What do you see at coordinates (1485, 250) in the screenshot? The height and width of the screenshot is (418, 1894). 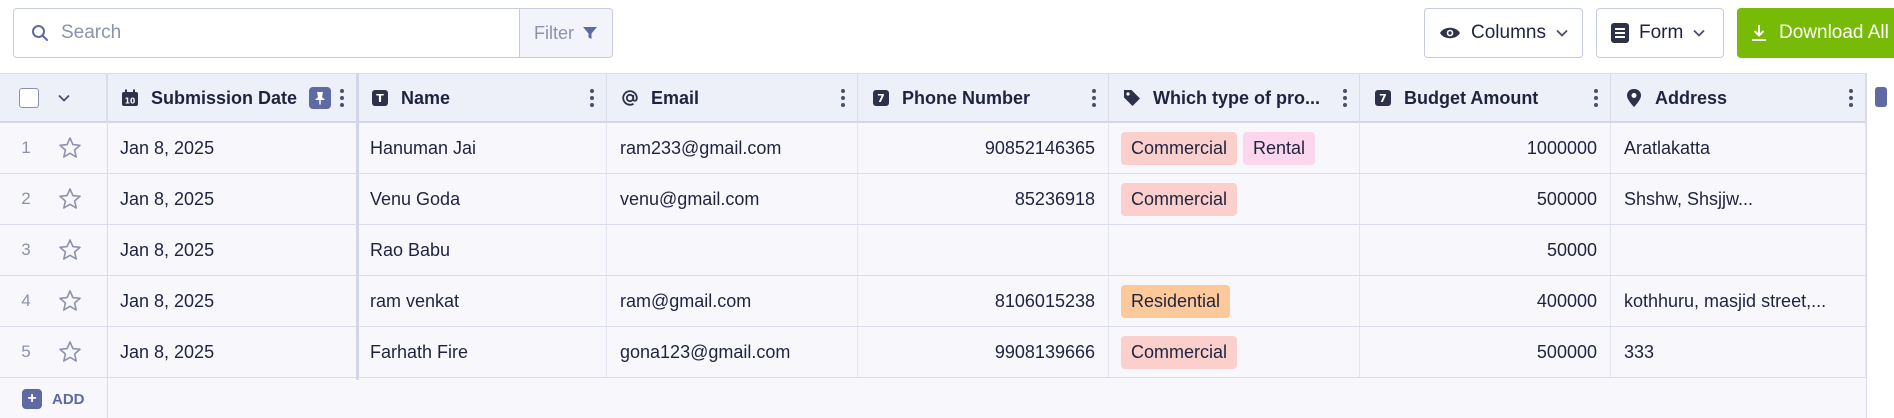 I see `cell-budget-amount: 50000` at bounding box center [1485, 250].